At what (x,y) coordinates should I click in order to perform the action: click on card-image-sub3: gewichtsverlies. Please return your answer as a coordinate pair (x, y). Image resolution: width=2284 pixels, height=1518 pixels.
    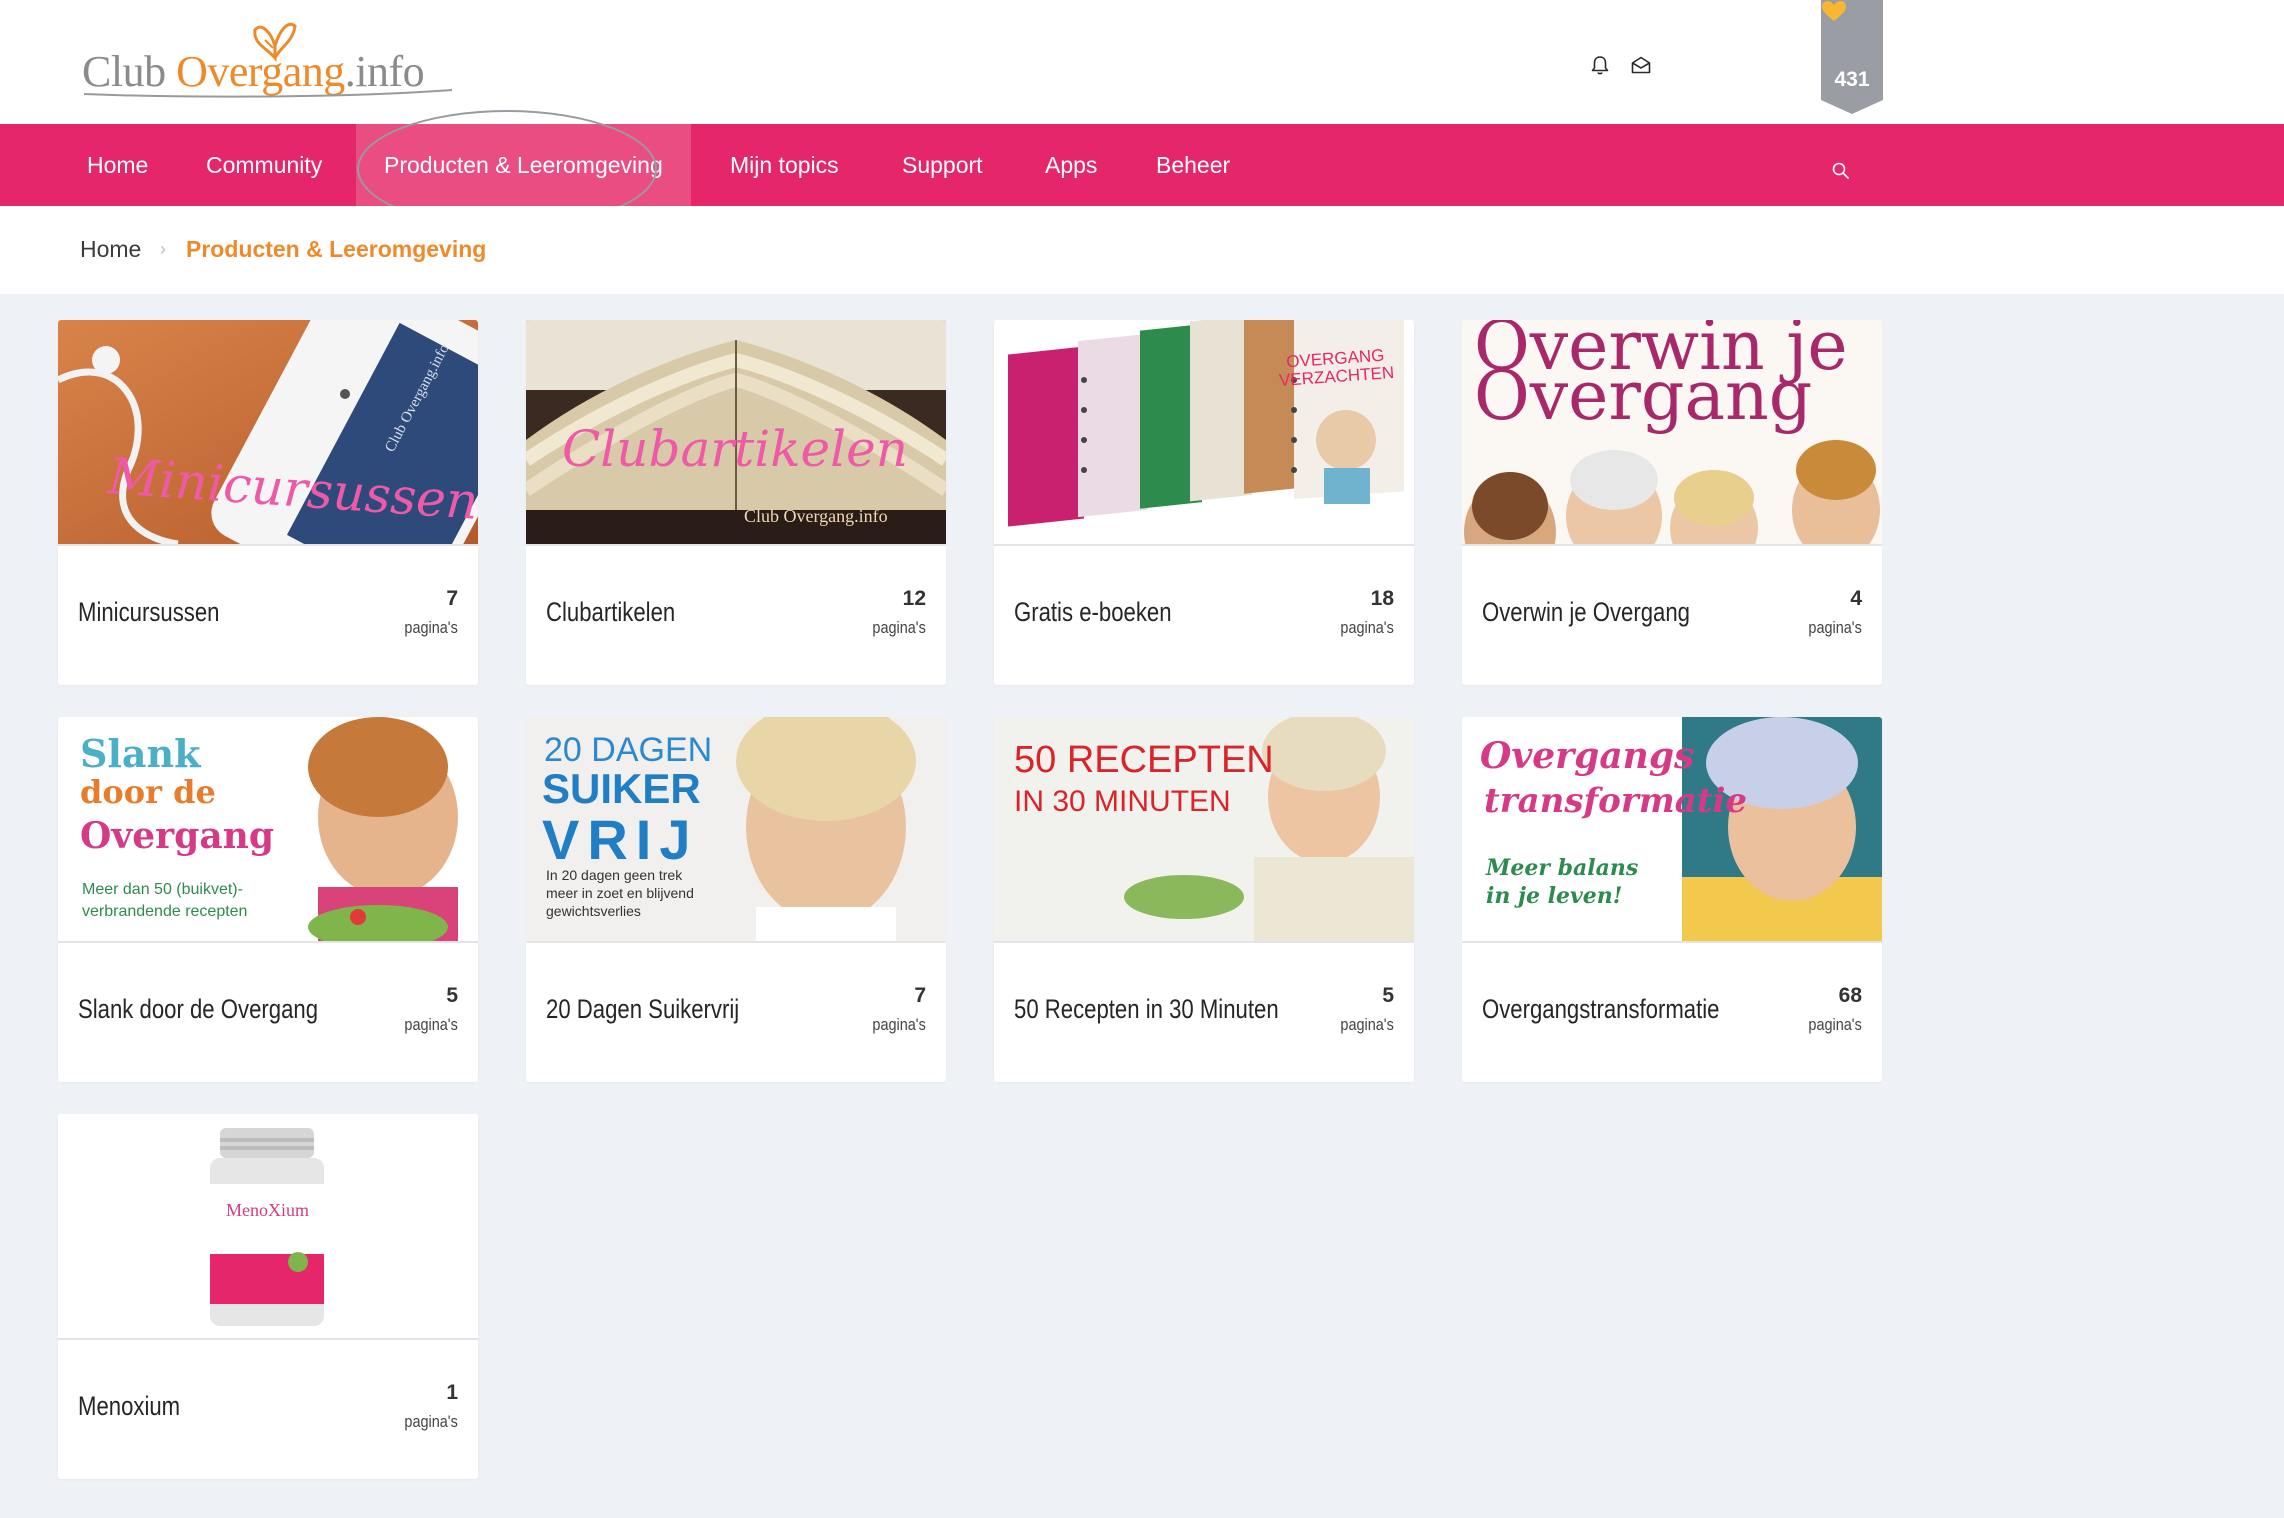
    Looking at the image, I should click on (593, 911).